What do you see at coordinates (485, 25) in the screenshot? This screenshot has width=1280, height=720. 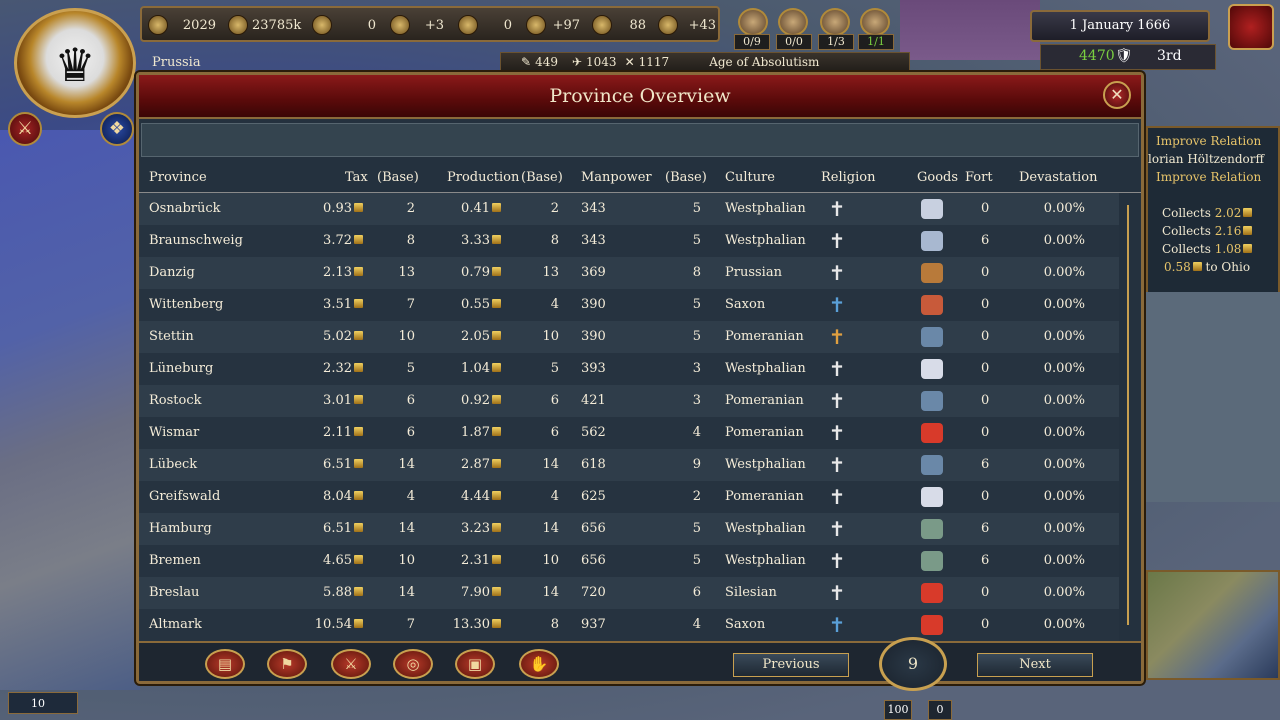 I see `corruption: 0` at bounding box center [485, 25].